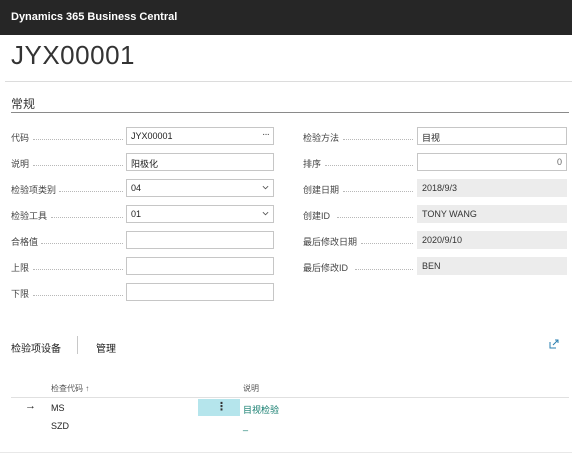 The height and width of the screenshot is (456, 572). I want to click on row-description-link: 目视检验, so click(261, 409).